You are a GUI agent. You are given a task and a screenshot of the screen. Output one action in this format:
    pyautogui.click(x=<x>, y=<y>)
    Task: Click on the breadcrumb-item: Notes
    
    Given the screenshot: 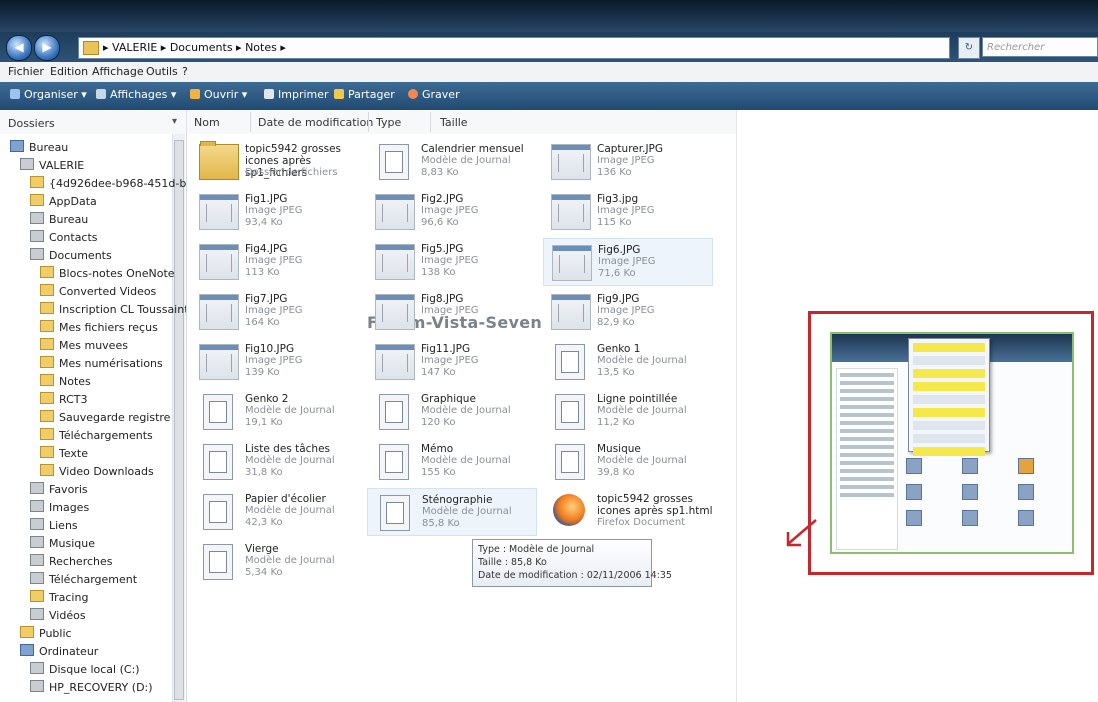 What is the action you would take?
    pyautogui.click(x=261, y=47)
    